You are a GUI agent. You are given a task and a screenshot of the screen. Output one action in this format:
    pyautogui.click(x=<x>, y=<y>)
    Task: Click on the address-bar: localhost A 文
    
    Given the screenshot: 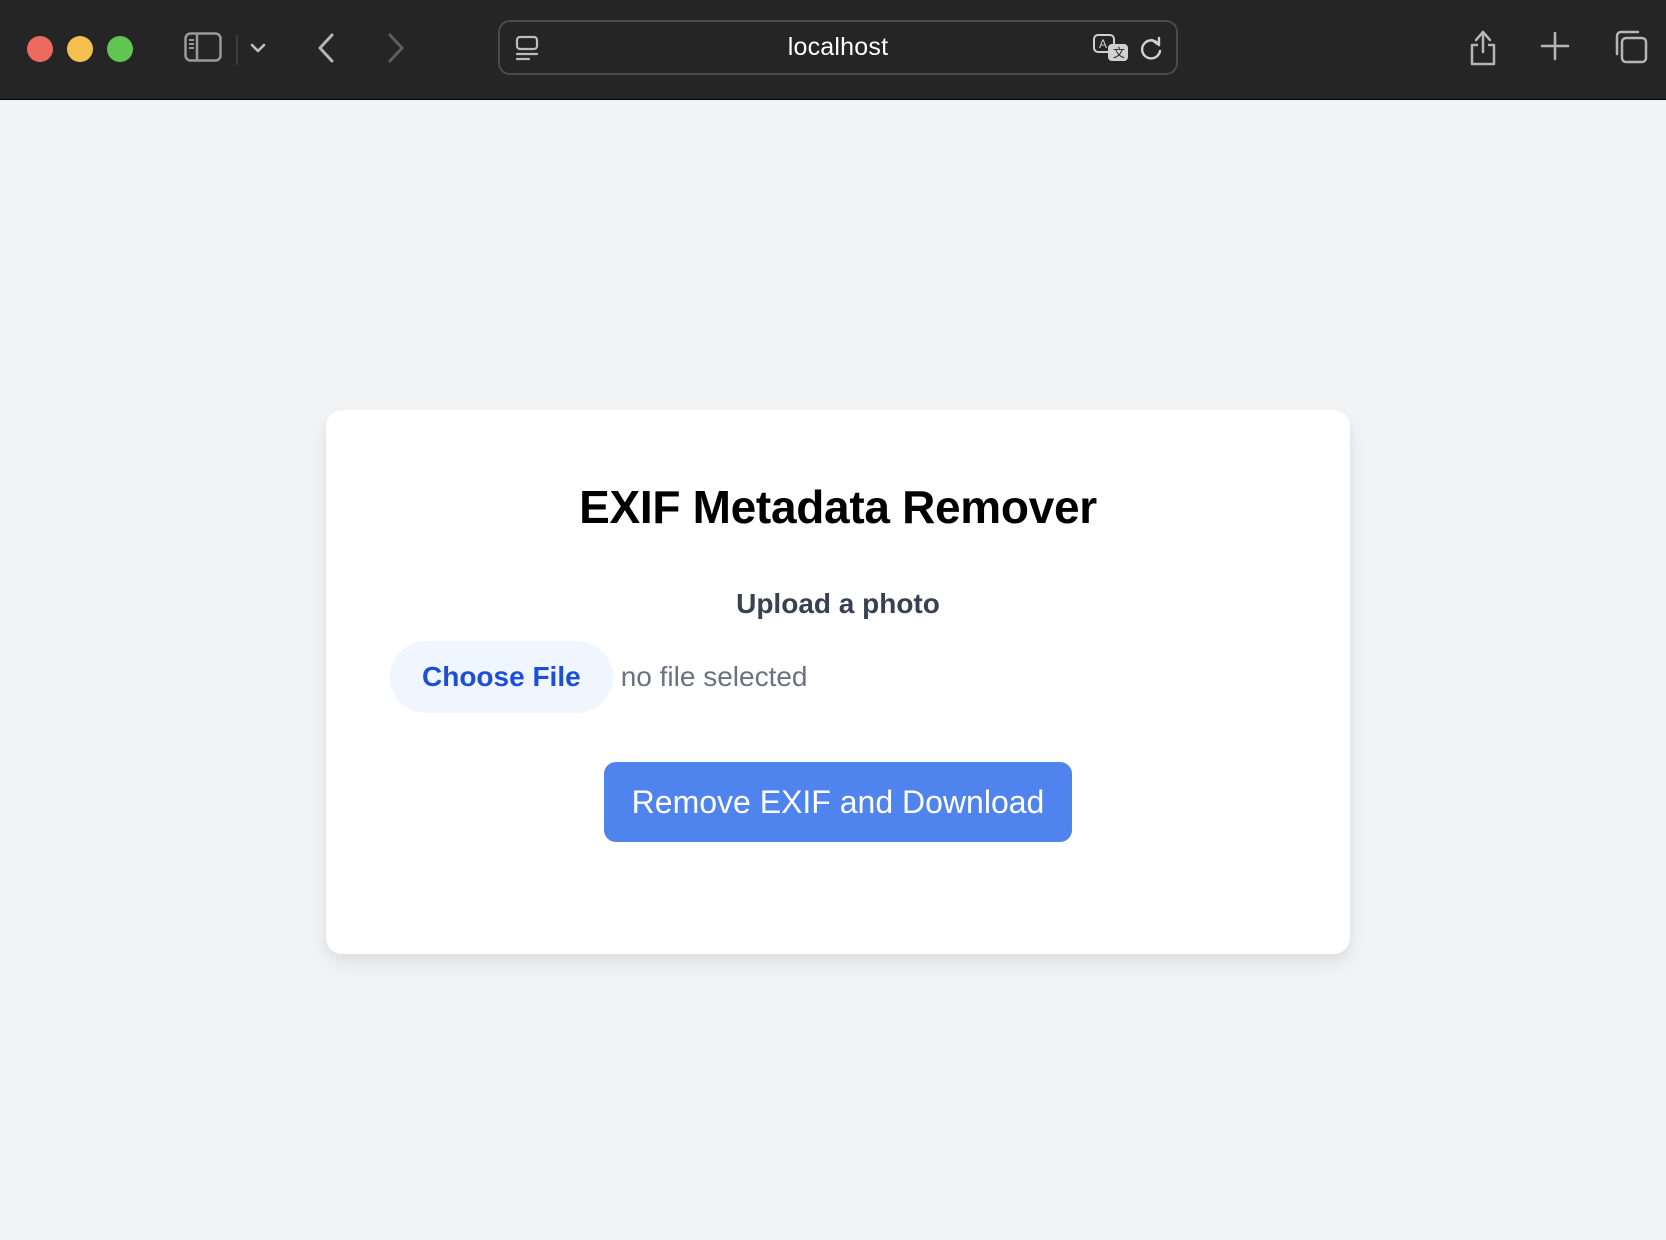 What is the action you would take?
    pyautogui.click(x=838, y=47)
    